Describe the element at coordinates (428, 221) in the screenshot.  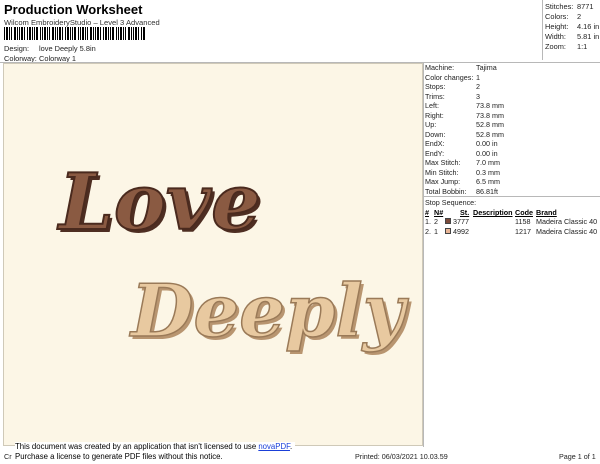
I see `stop-cell-num: 1.` at that location.